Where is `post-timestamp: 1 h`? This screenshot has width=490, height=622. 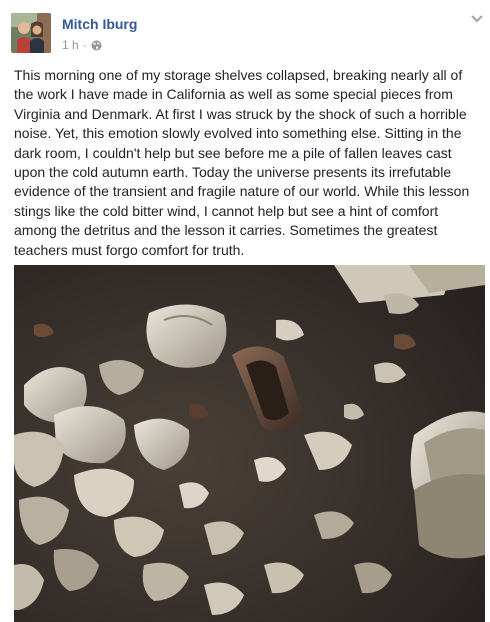
post-timestamp: 1 h is located at coordinates (70, 45).